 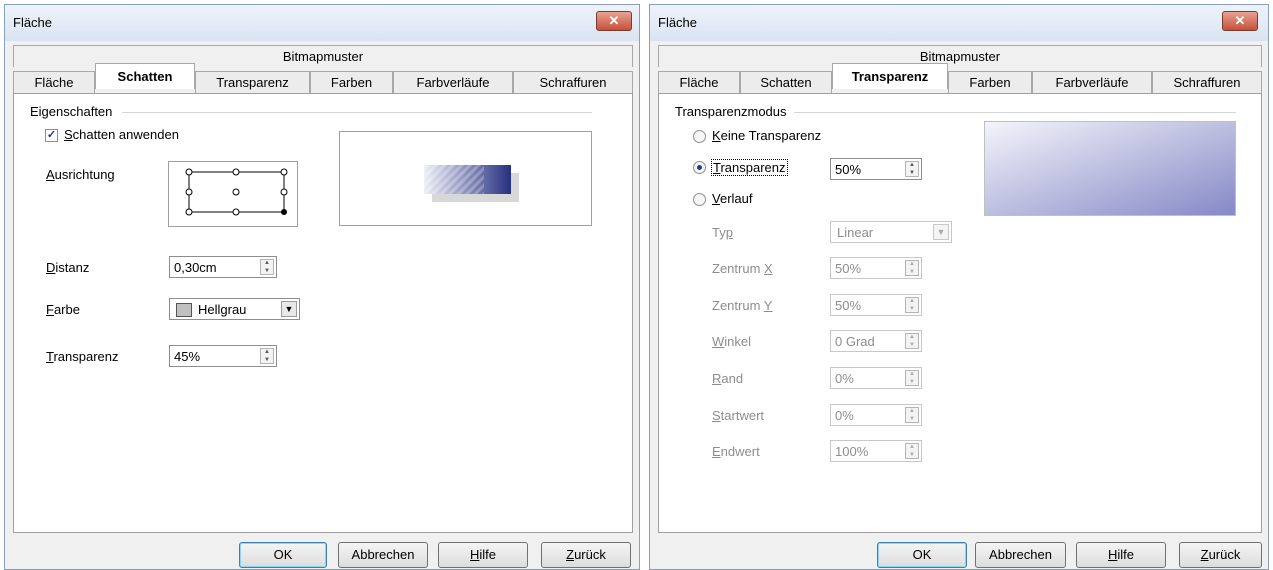 I want to click on start-value-spinbox: 0% ▲ ▼, so click(x=876, y=415).